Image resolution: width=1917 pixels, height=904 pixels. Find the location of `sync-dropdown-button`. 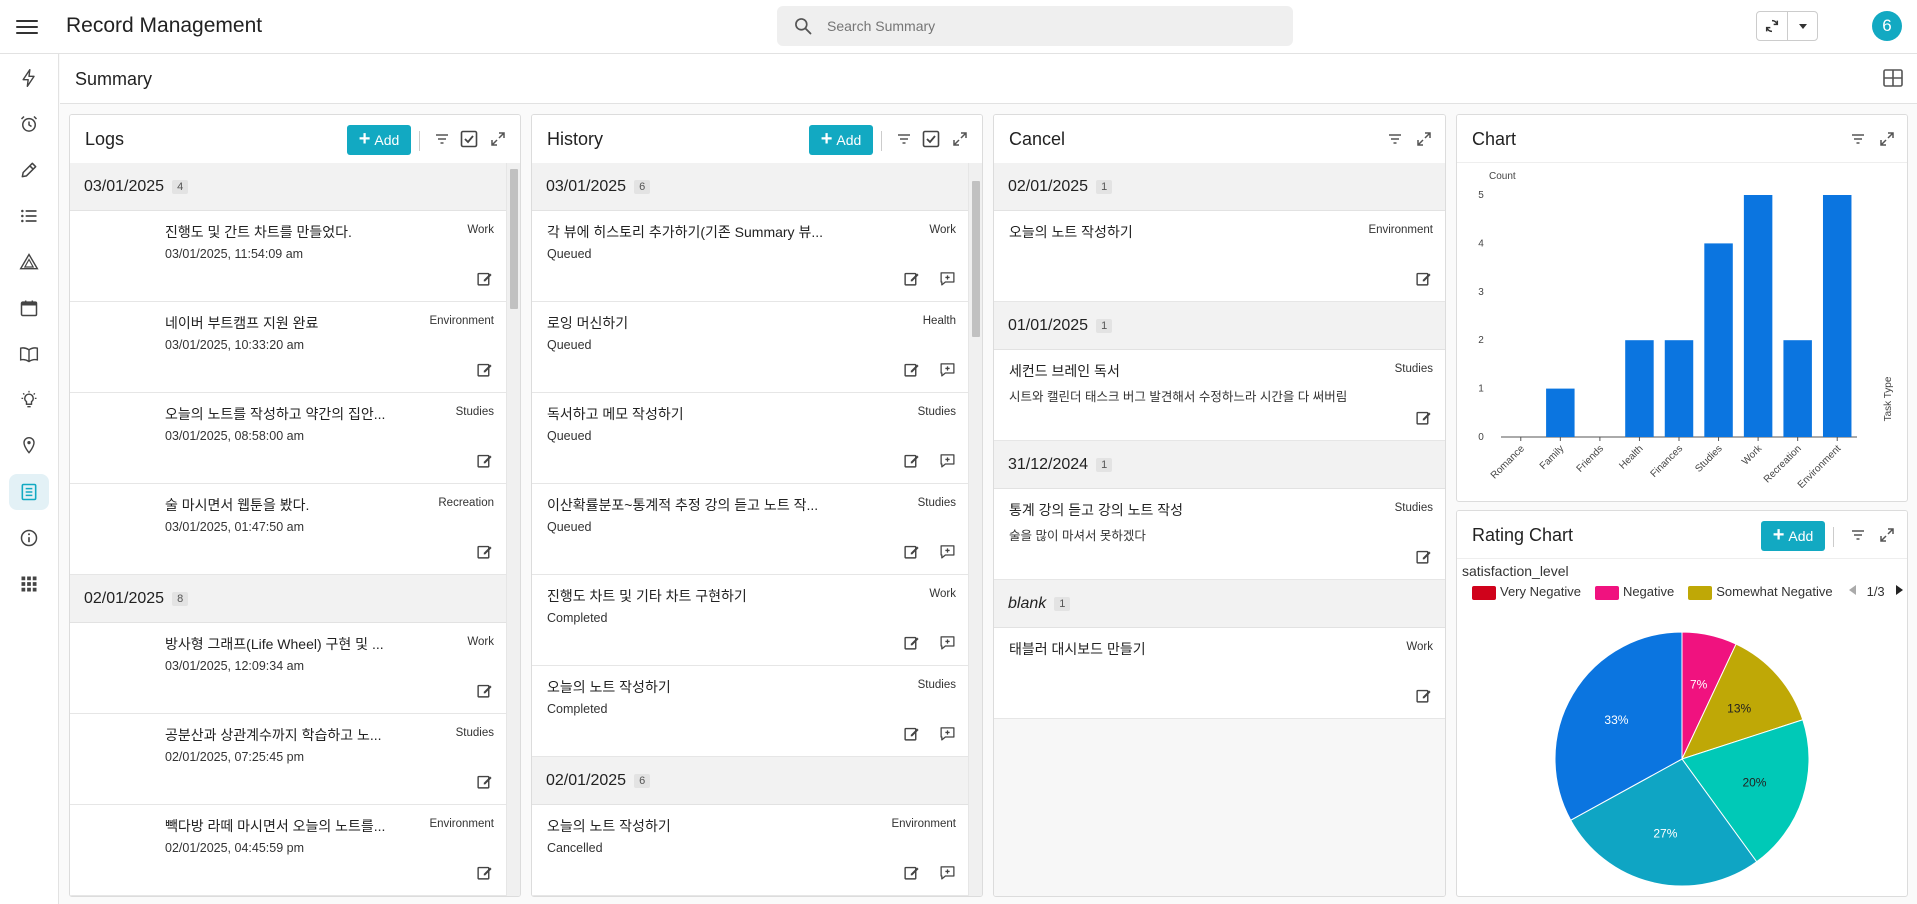

sync-dropdown-button is located at coordinates (1802, 26).